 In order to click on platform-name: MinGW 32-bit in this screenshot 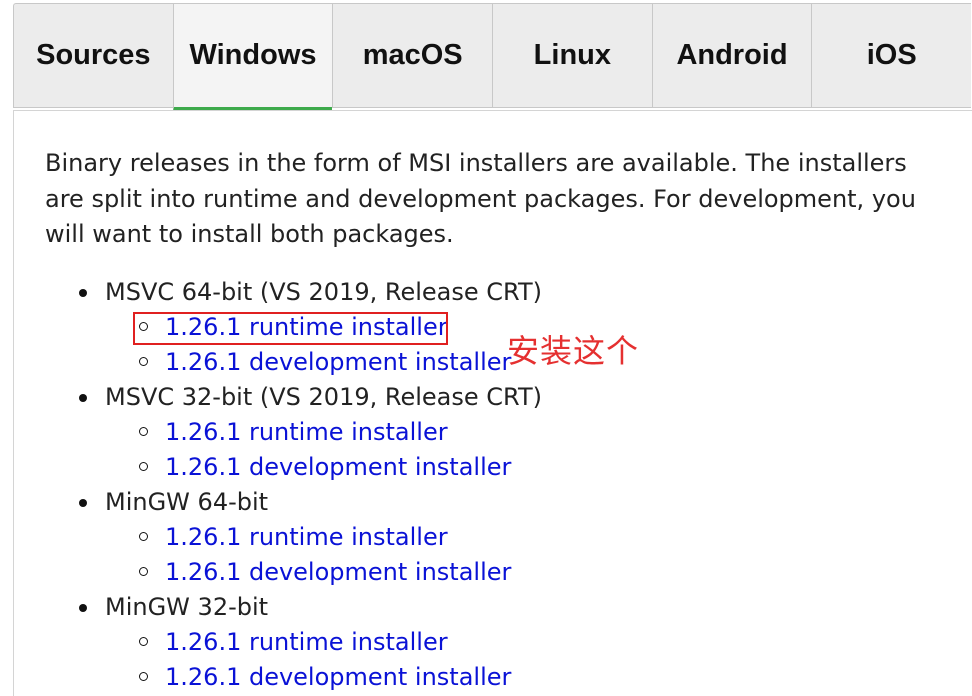, I will do `click(187, 607)`.